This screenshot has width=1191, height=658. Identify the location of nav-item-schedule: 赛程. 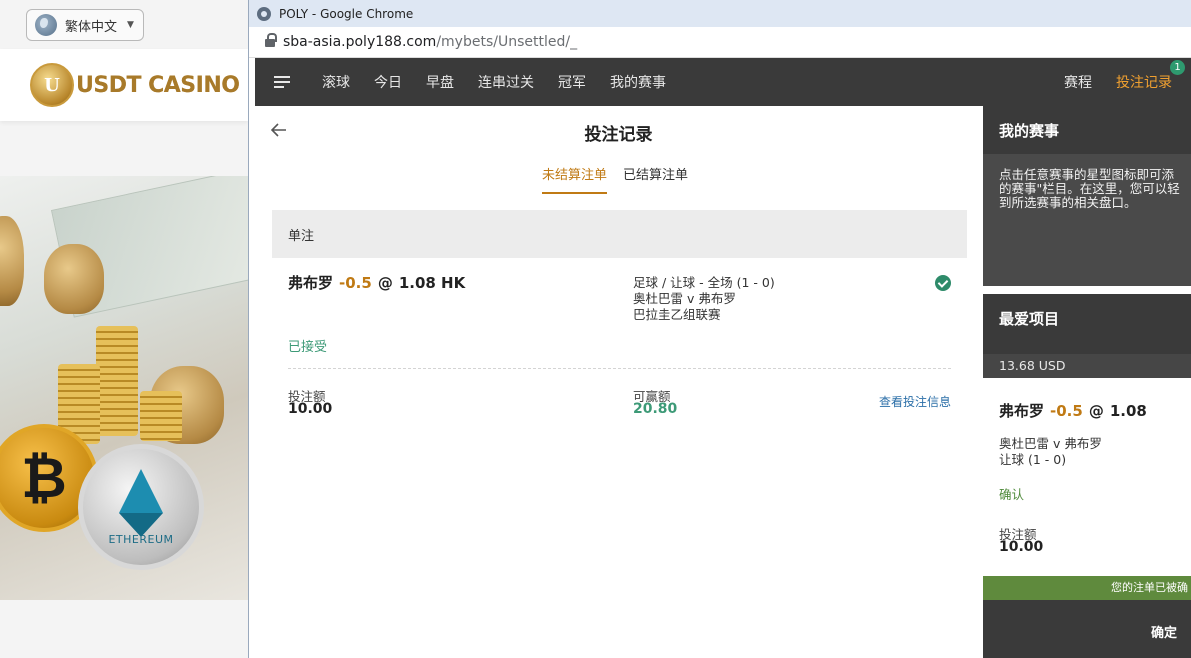
(1078, 82).